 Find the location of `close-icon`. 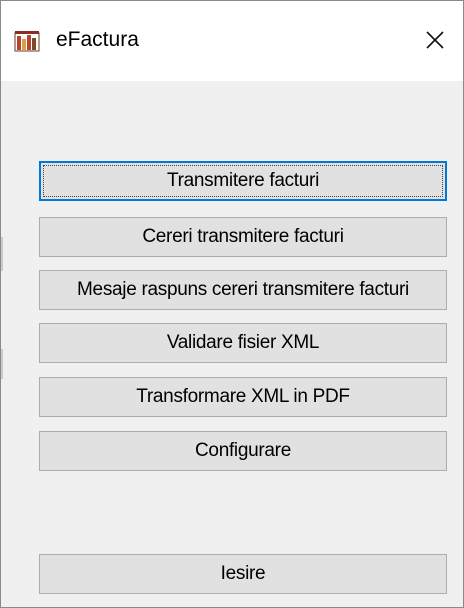

close-icon is located at coordinates (435, 40).